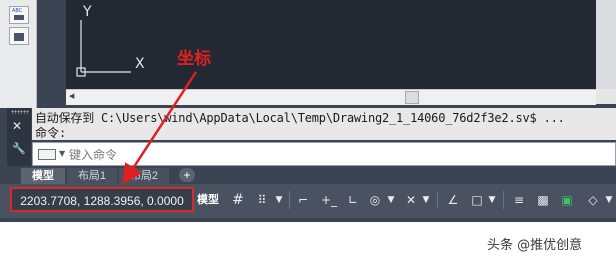 The width and height of the screenshot is (616, 261). What do you see at coordinates (535, 245) in the screenshot?
I see `watermark: 头条 @推优创意` at bounding box center [535, 245].